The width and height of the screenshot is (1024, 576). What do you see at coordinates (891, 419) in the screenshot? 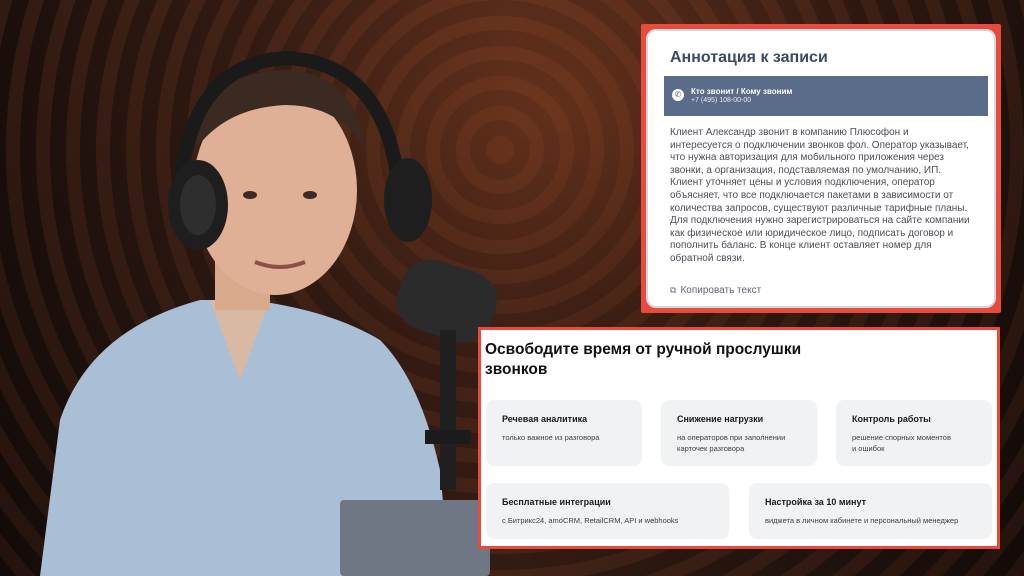
I see `feature-card-title: Контроль работы` at bounding box center [891, 419].